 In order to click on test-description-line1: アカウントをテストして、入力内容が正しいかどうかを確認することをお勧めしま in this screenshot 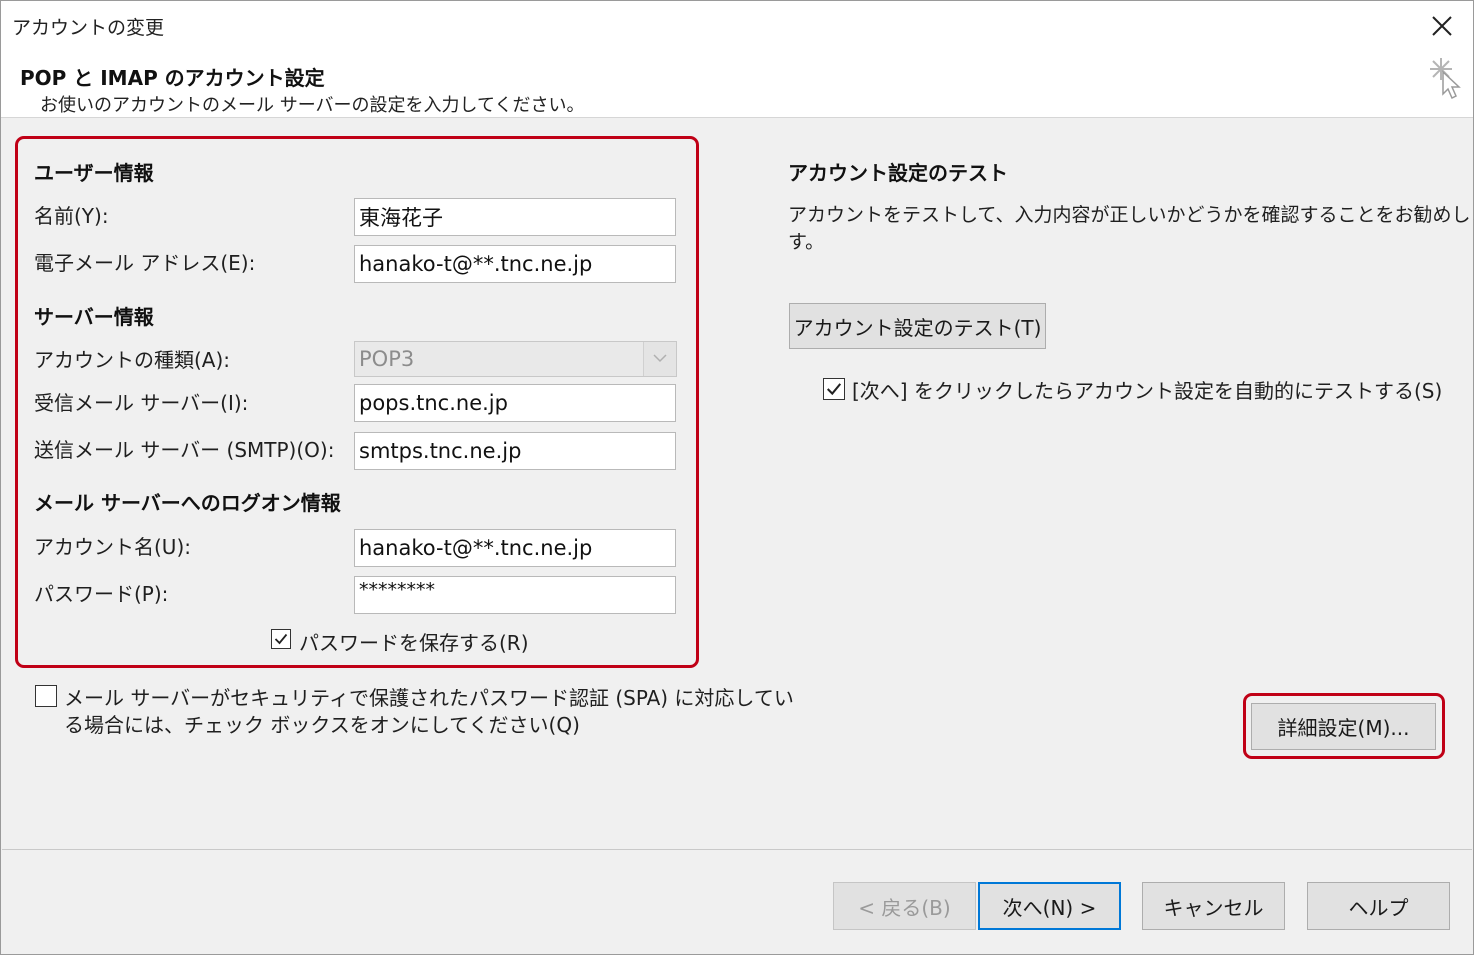, I will do `click(1131, 215)`.